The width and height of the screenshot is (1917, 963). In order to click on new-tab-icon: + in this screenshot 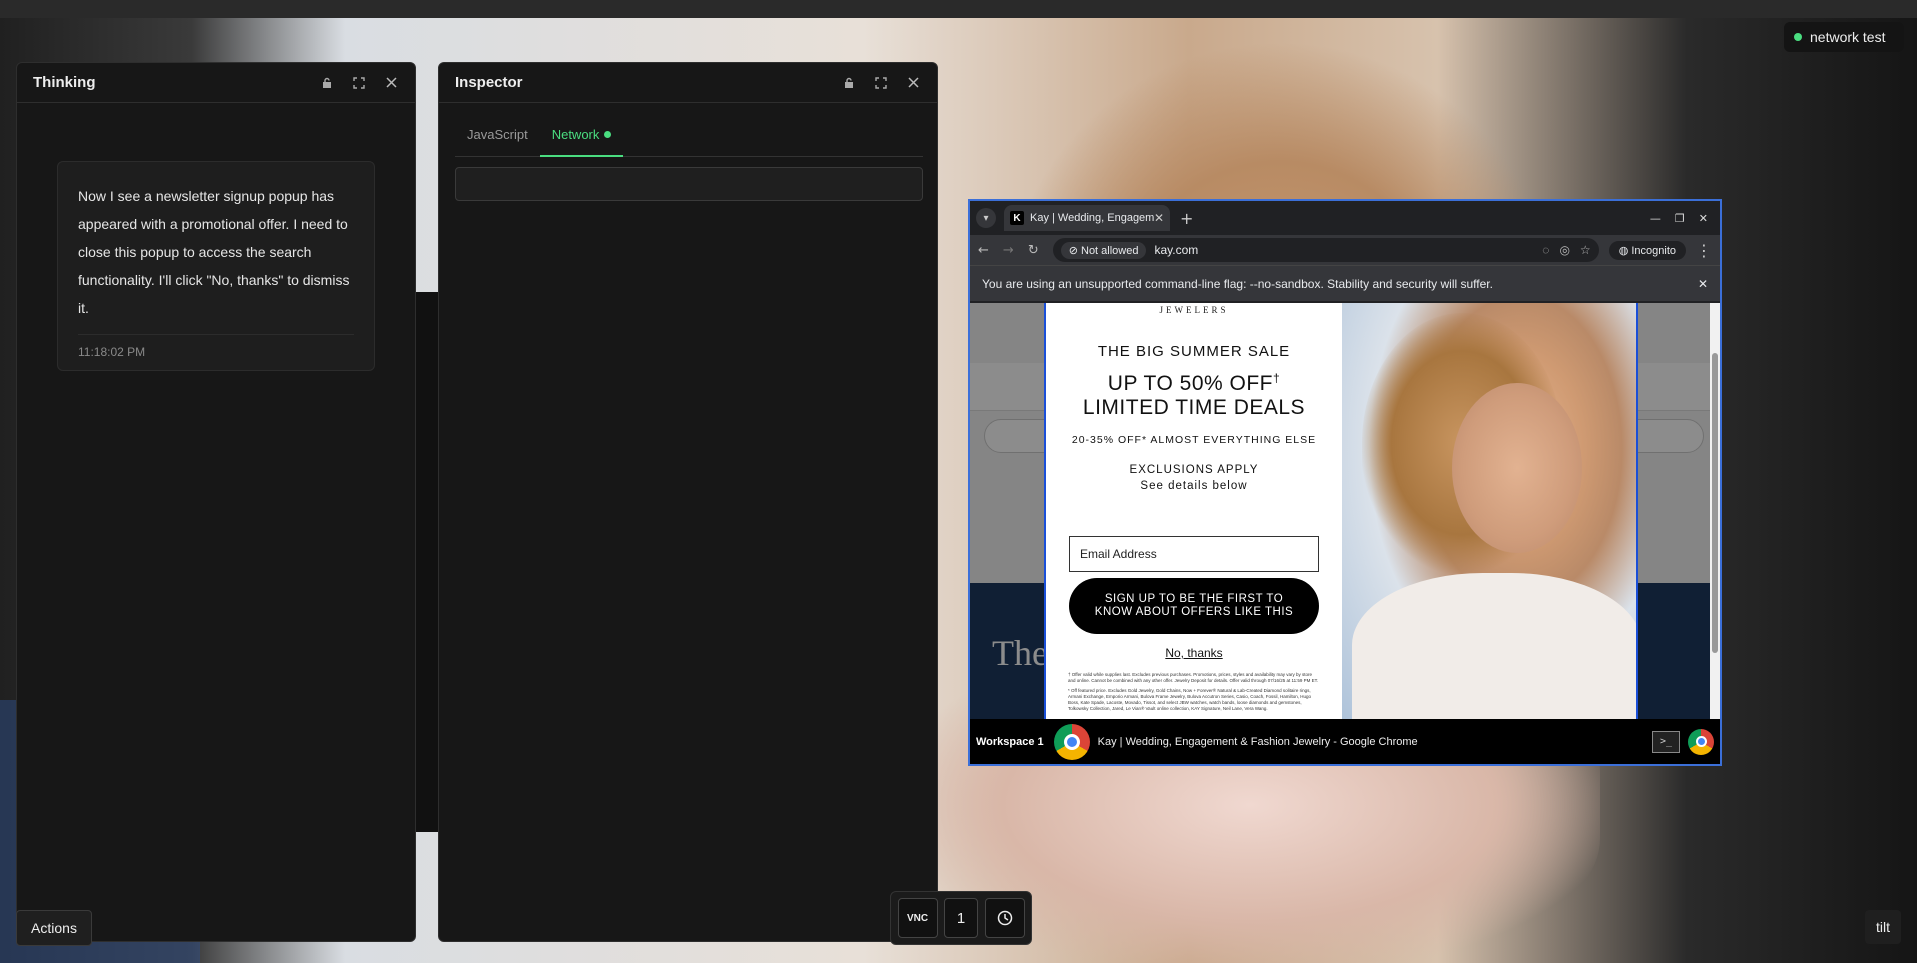, I will do `click(1186, 218)`.